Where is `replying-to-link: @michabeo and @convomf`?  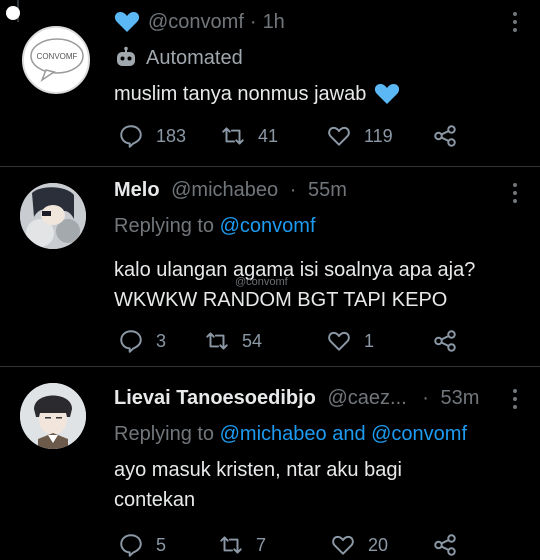 replying-to-link: @michabeo and @convomf is located at coordinates (343, 434).